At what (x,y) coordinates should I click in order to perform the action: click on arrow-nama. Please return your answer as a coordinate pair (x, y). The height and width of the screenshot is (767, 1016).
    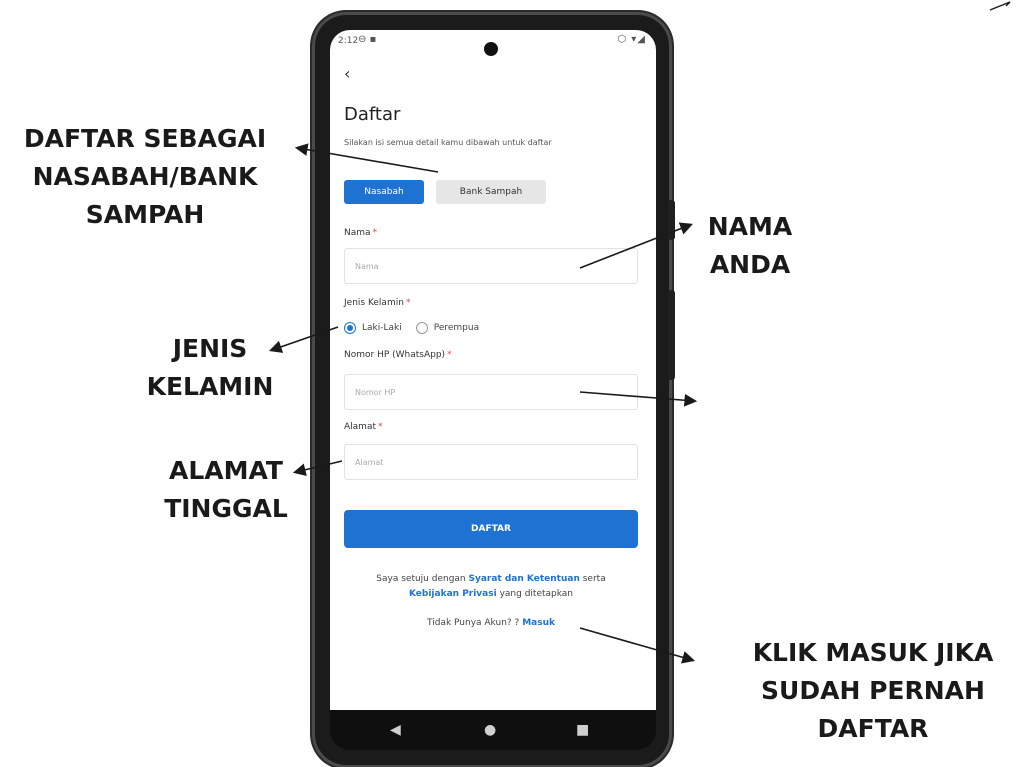
    Looking at the image, I should click on (636, 245).